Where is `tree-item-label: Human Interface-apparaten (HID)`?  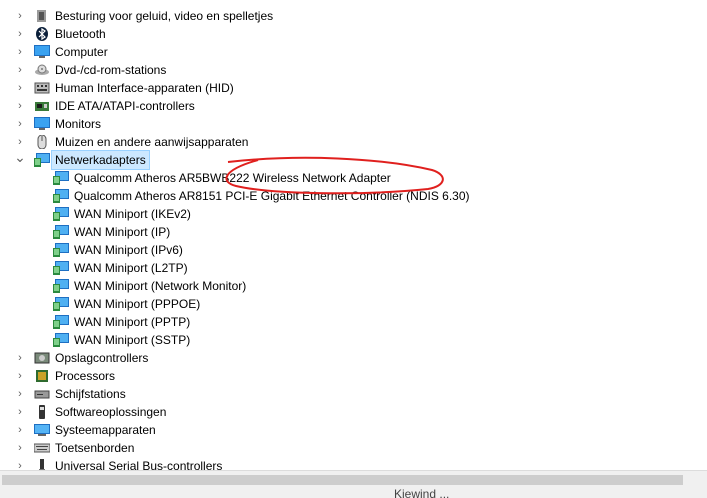 tree-item-label: Human Interface-apparaten (HID) is located at coordinates (144, 88).